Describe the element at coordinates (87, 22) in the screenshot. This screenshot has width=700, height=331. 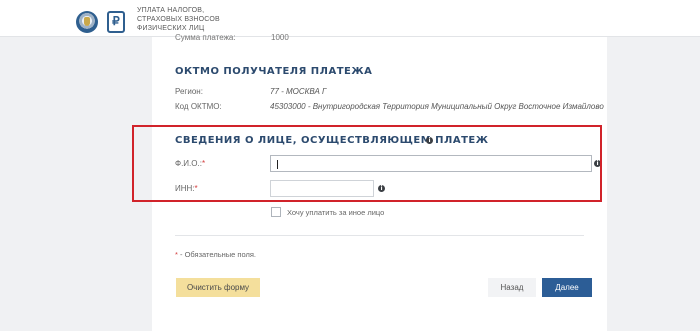
I see `fns-emblem-logo` at that location.